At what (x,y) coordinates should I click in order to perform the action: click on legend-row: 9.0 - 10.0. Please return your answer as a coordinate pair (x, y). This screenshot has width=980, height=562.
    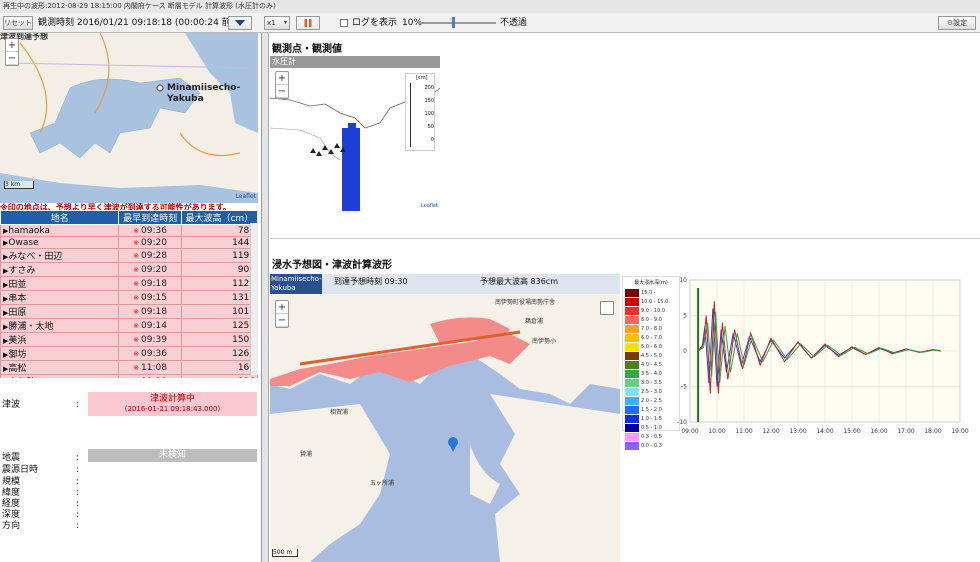
    Looking at the image, I should click on (651, 310).